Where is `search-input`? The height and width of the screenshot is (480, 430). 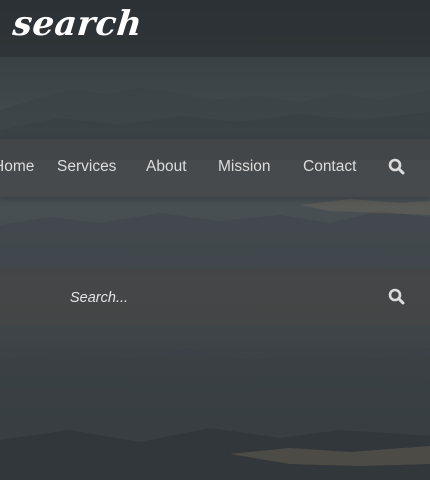 search-input is located at coordinates (220, 298).